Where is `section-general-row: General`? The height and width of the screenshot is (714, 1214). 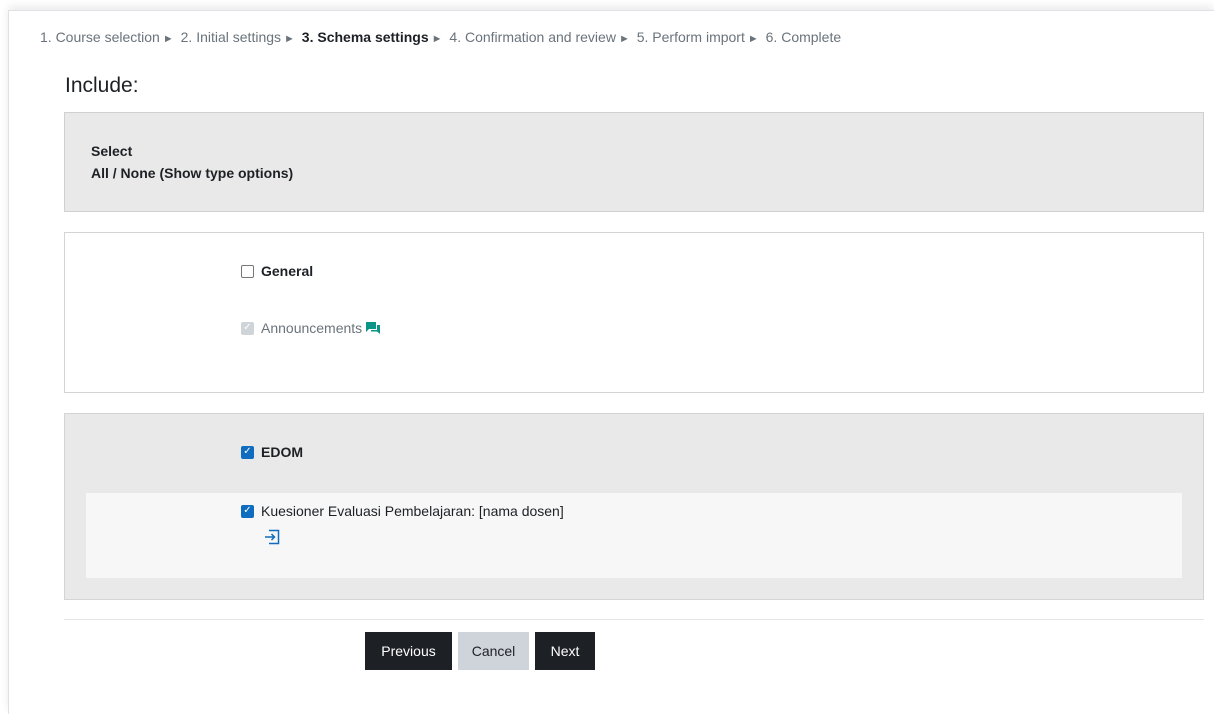 section-general-row: General is located at coordinates (277, 271).